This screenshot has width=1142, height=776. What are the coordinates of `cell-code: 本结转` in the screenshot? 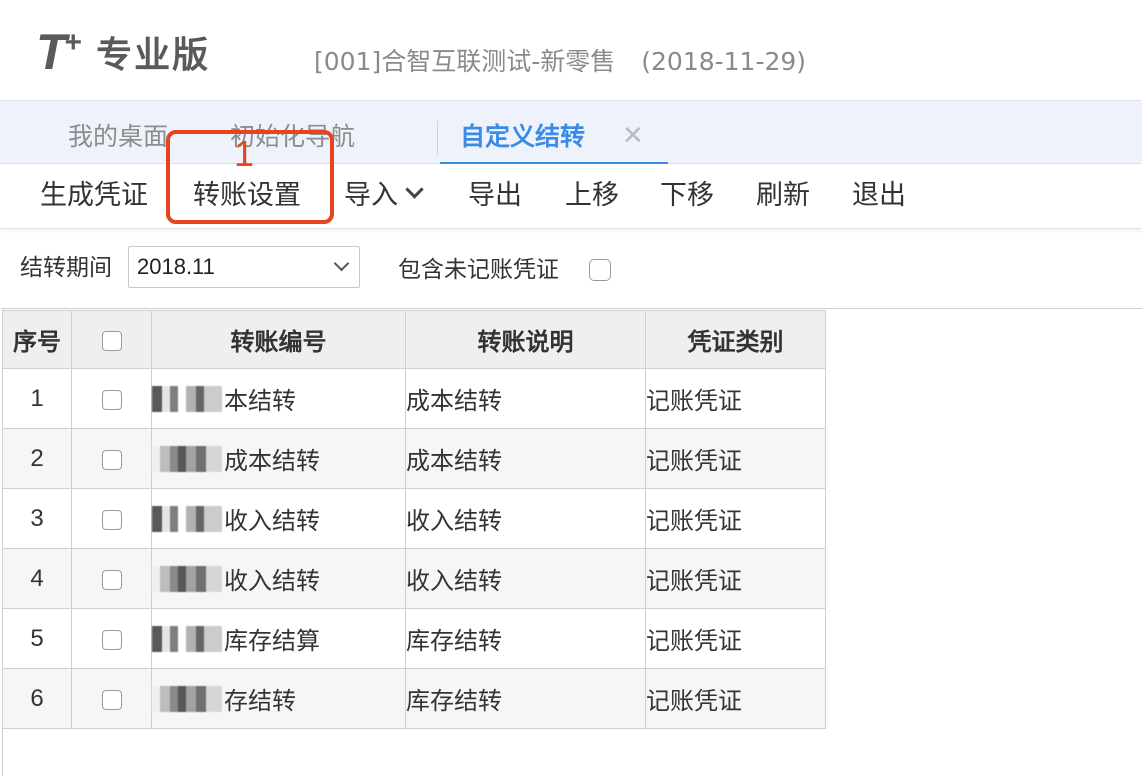 It's located at (278, 398).